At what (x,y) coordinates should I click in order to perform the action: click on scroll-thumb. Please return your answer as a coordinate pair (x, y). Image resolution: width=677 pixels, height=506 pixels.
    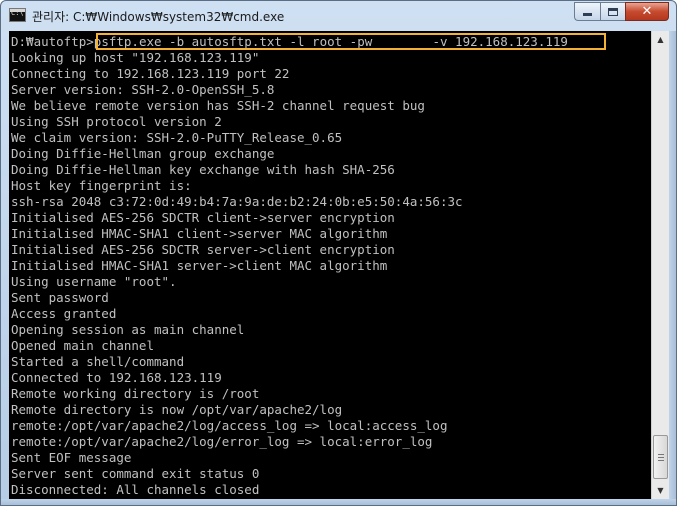
    Looking at the image, I should click on (660, 457).